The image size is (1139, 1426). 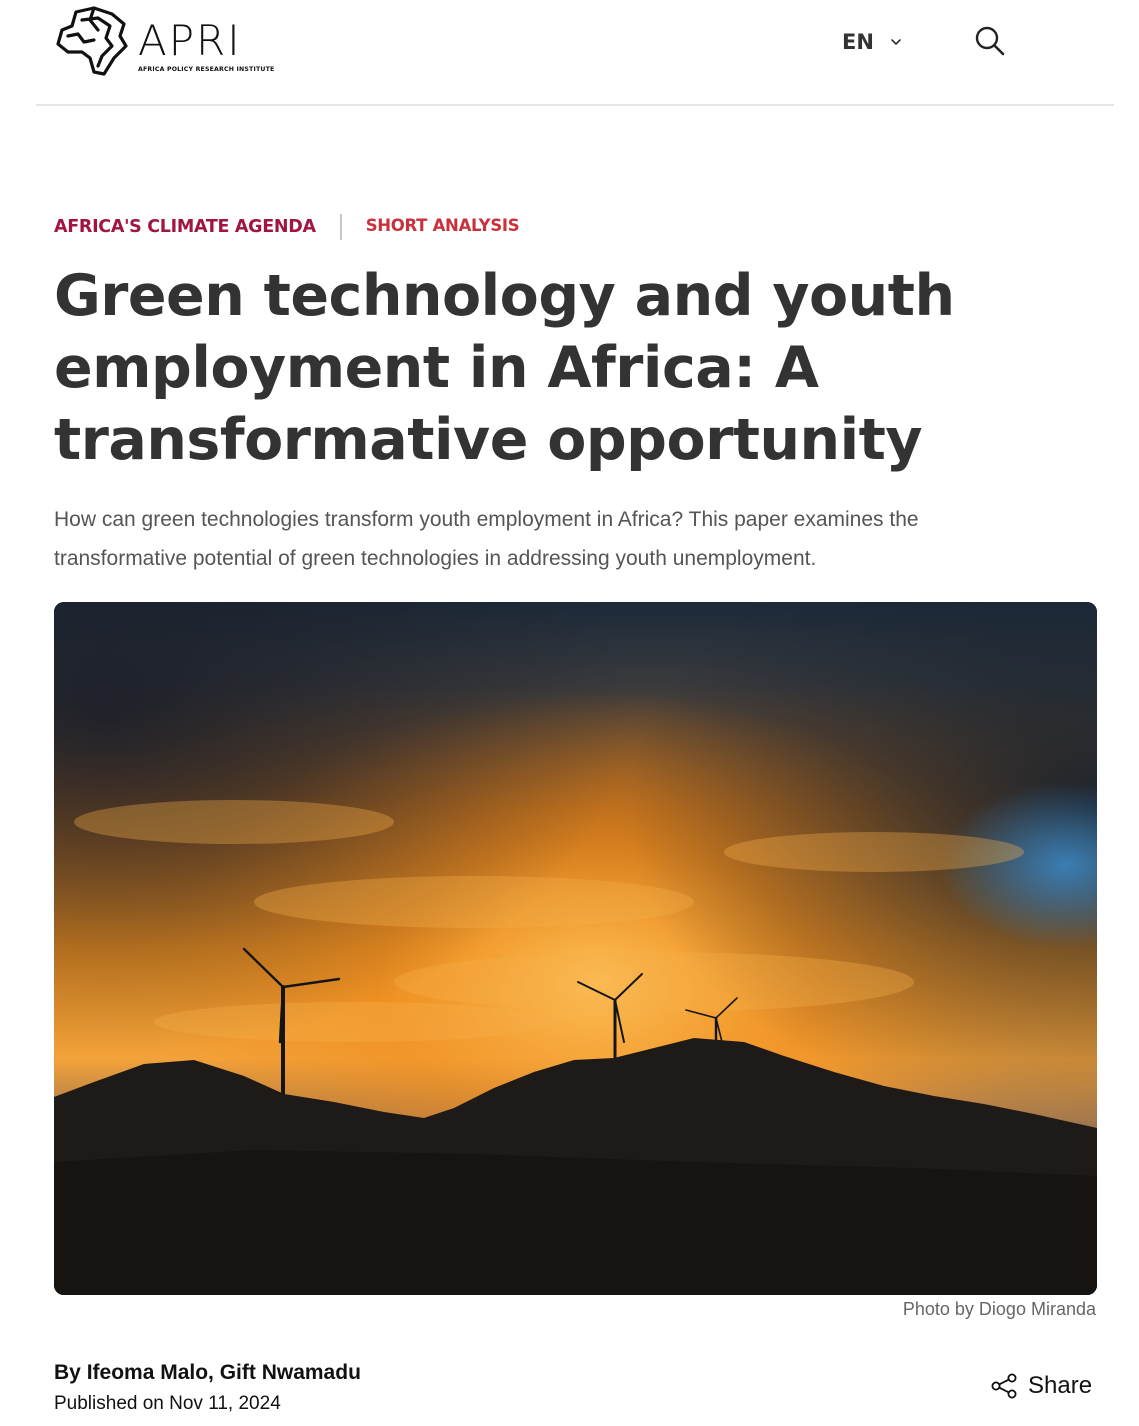 I want to click on author-link: Gift Nwamadu, so click(x=290, y=1372).